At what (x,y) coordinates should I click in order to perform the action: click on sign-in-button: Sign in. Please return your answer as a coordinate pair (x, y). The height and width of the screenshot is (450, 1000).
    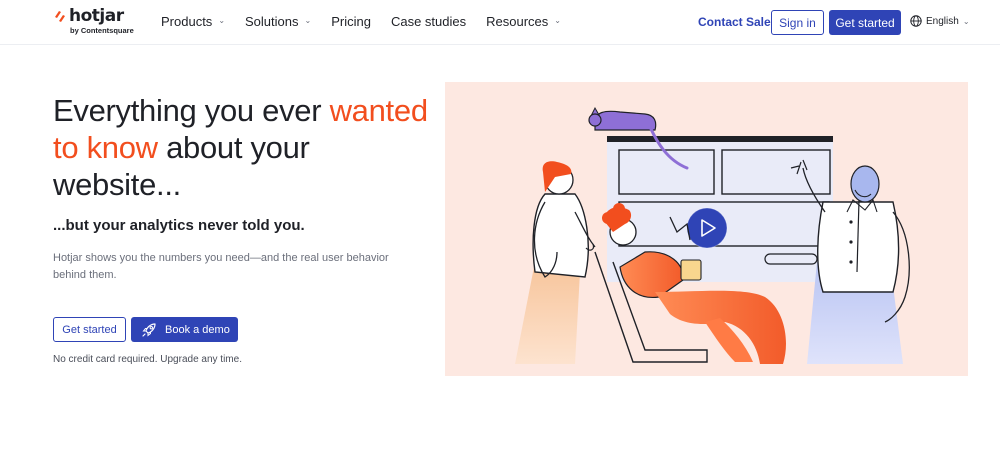
    Looking at the image, I should click on (797, 22).